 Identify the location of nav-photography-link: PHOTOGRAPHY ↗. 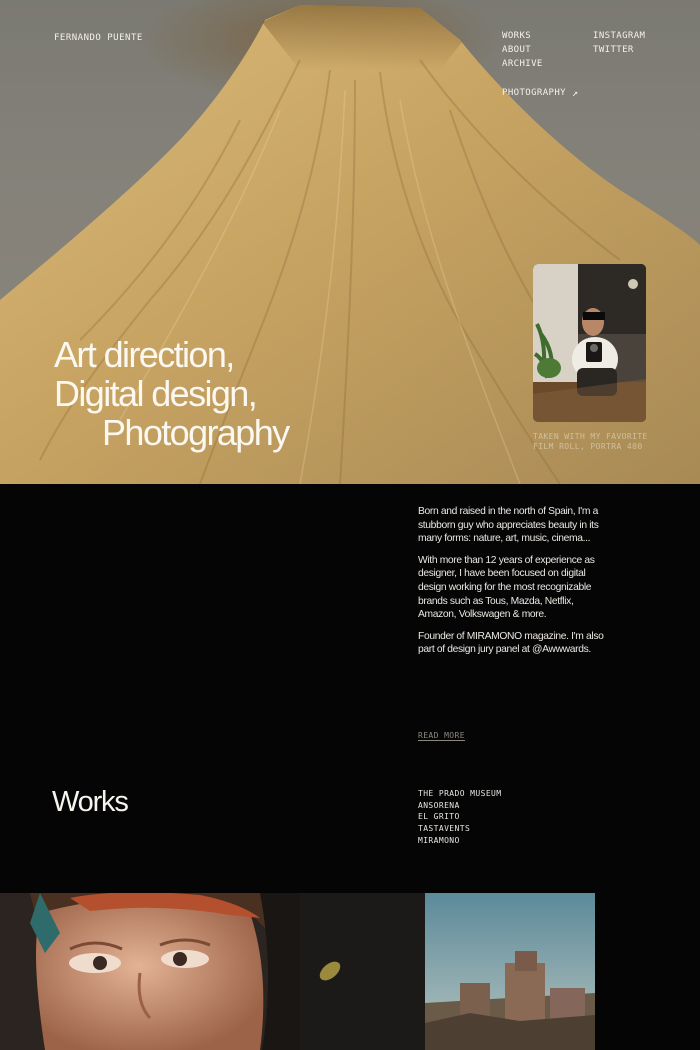
(540, 93).